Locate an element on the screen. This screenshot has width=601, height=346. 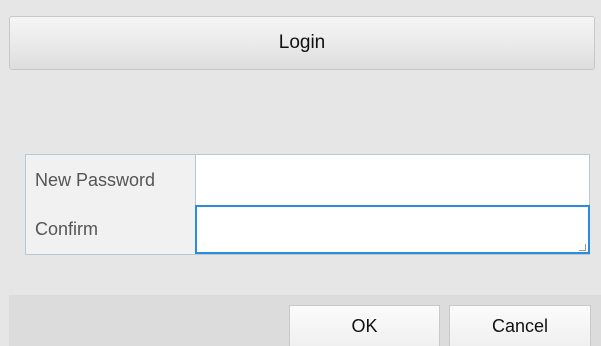
new-password-row: New Password is located at coordinates (307, 180).